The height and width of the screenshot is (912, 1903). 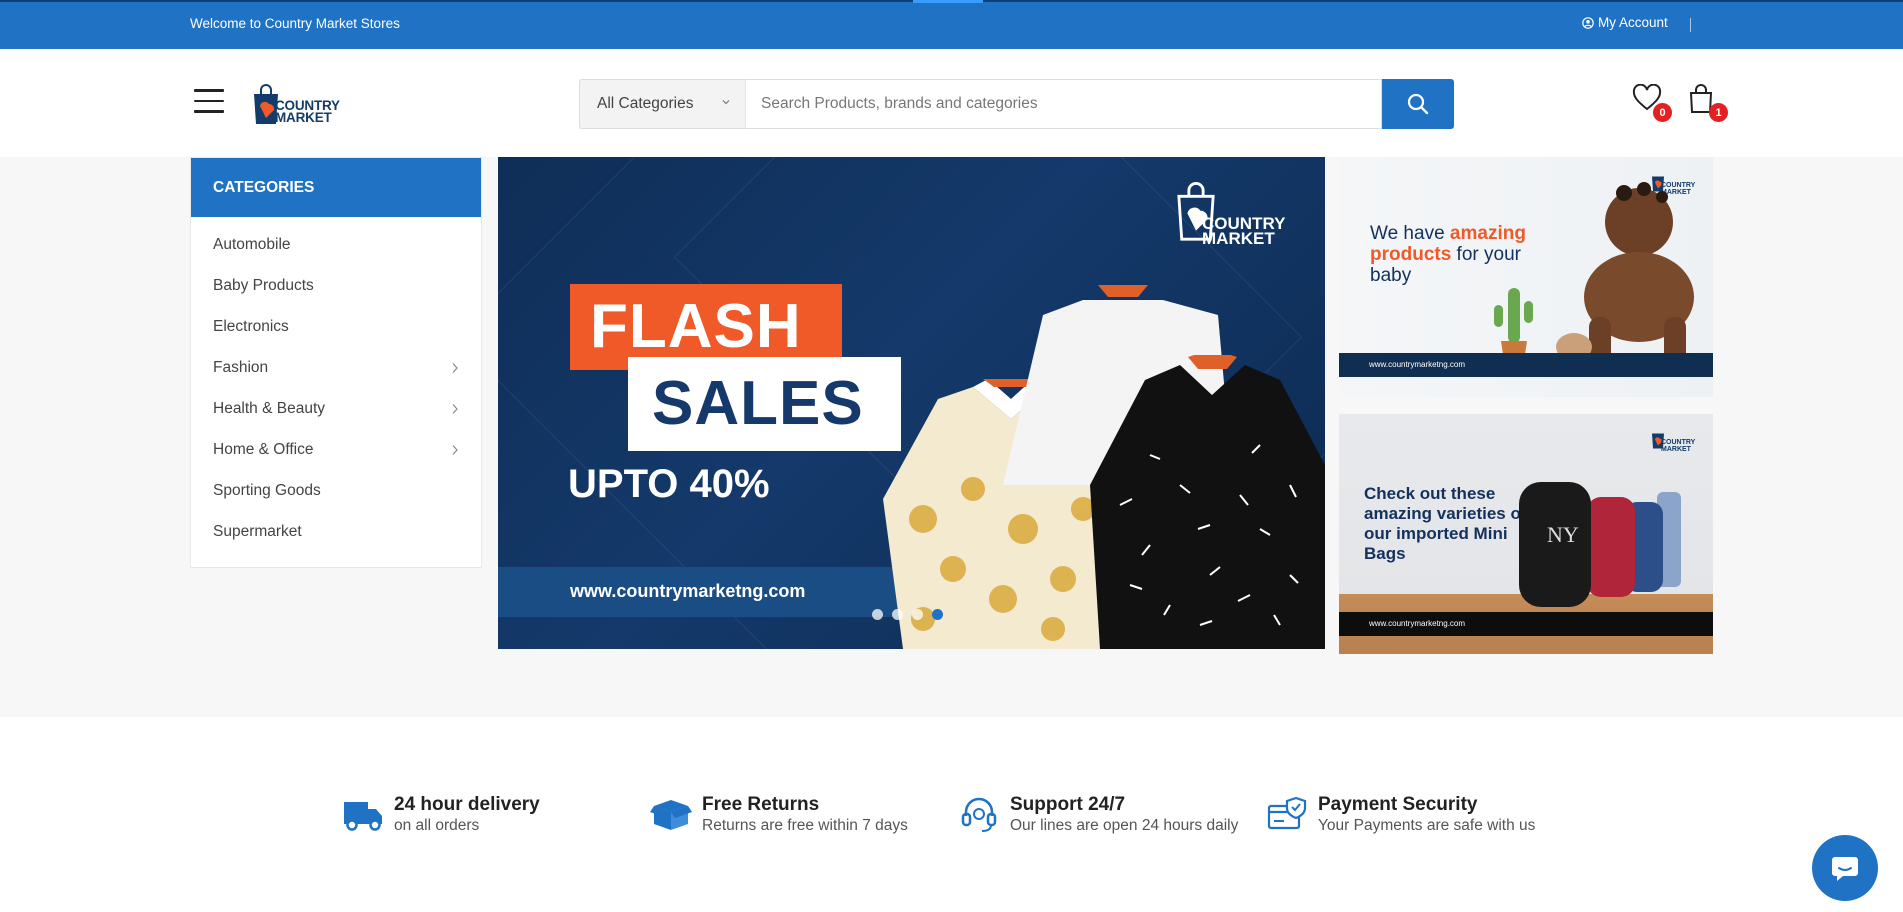 What do you see at coordinates (1633, 22) in the screenshot?
I see `my-account-label: My Account` at bounding box center [1633, 22].